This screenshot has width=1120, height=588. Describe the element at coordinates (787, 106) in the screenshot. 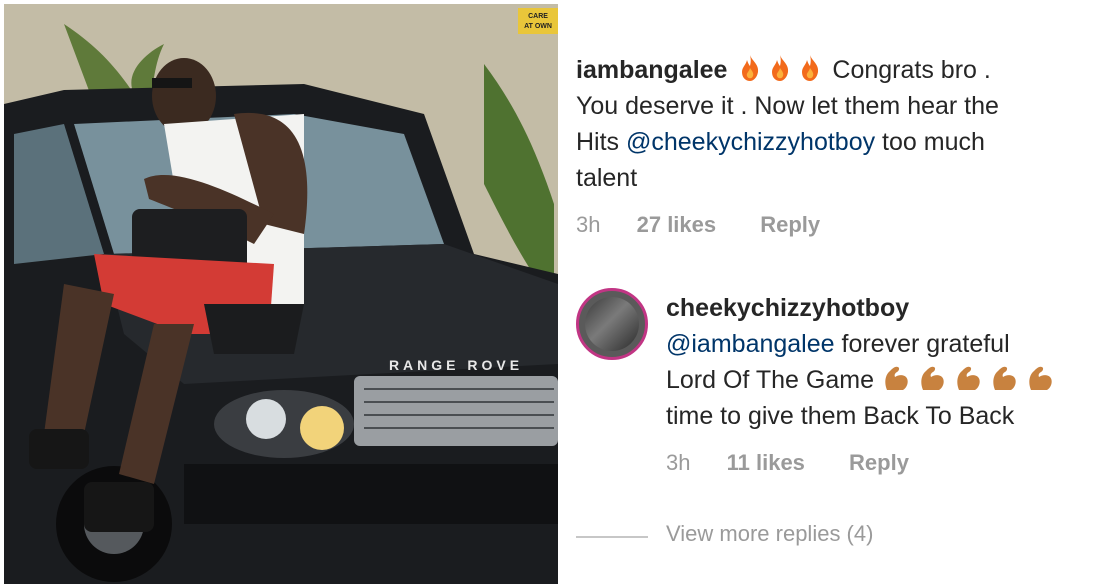

I see `comment-text-line: You deserve it . Now let them hear the` at that location.